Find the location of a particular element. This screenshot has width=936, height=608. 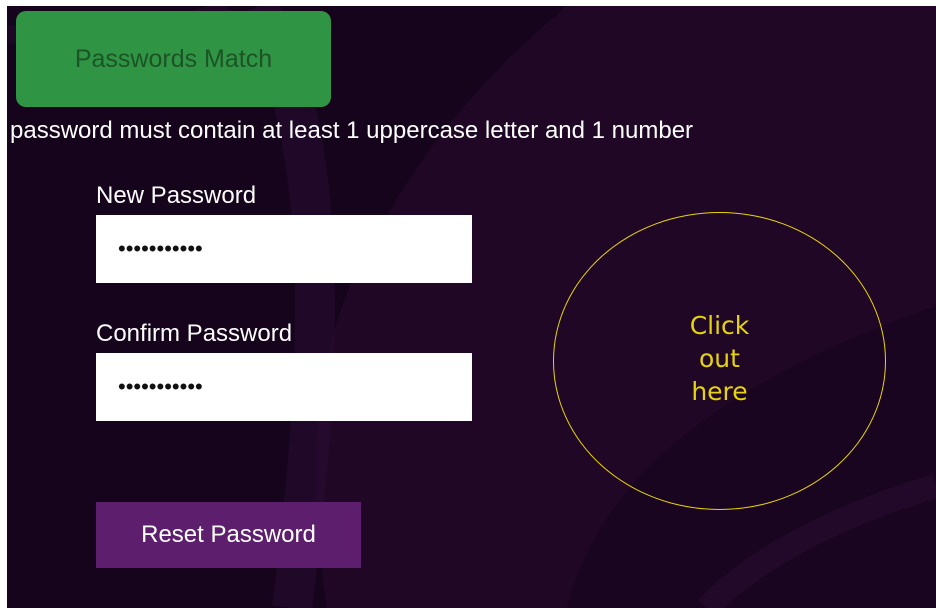

click-out-text: Click out here is located at coordinates (719, 358).